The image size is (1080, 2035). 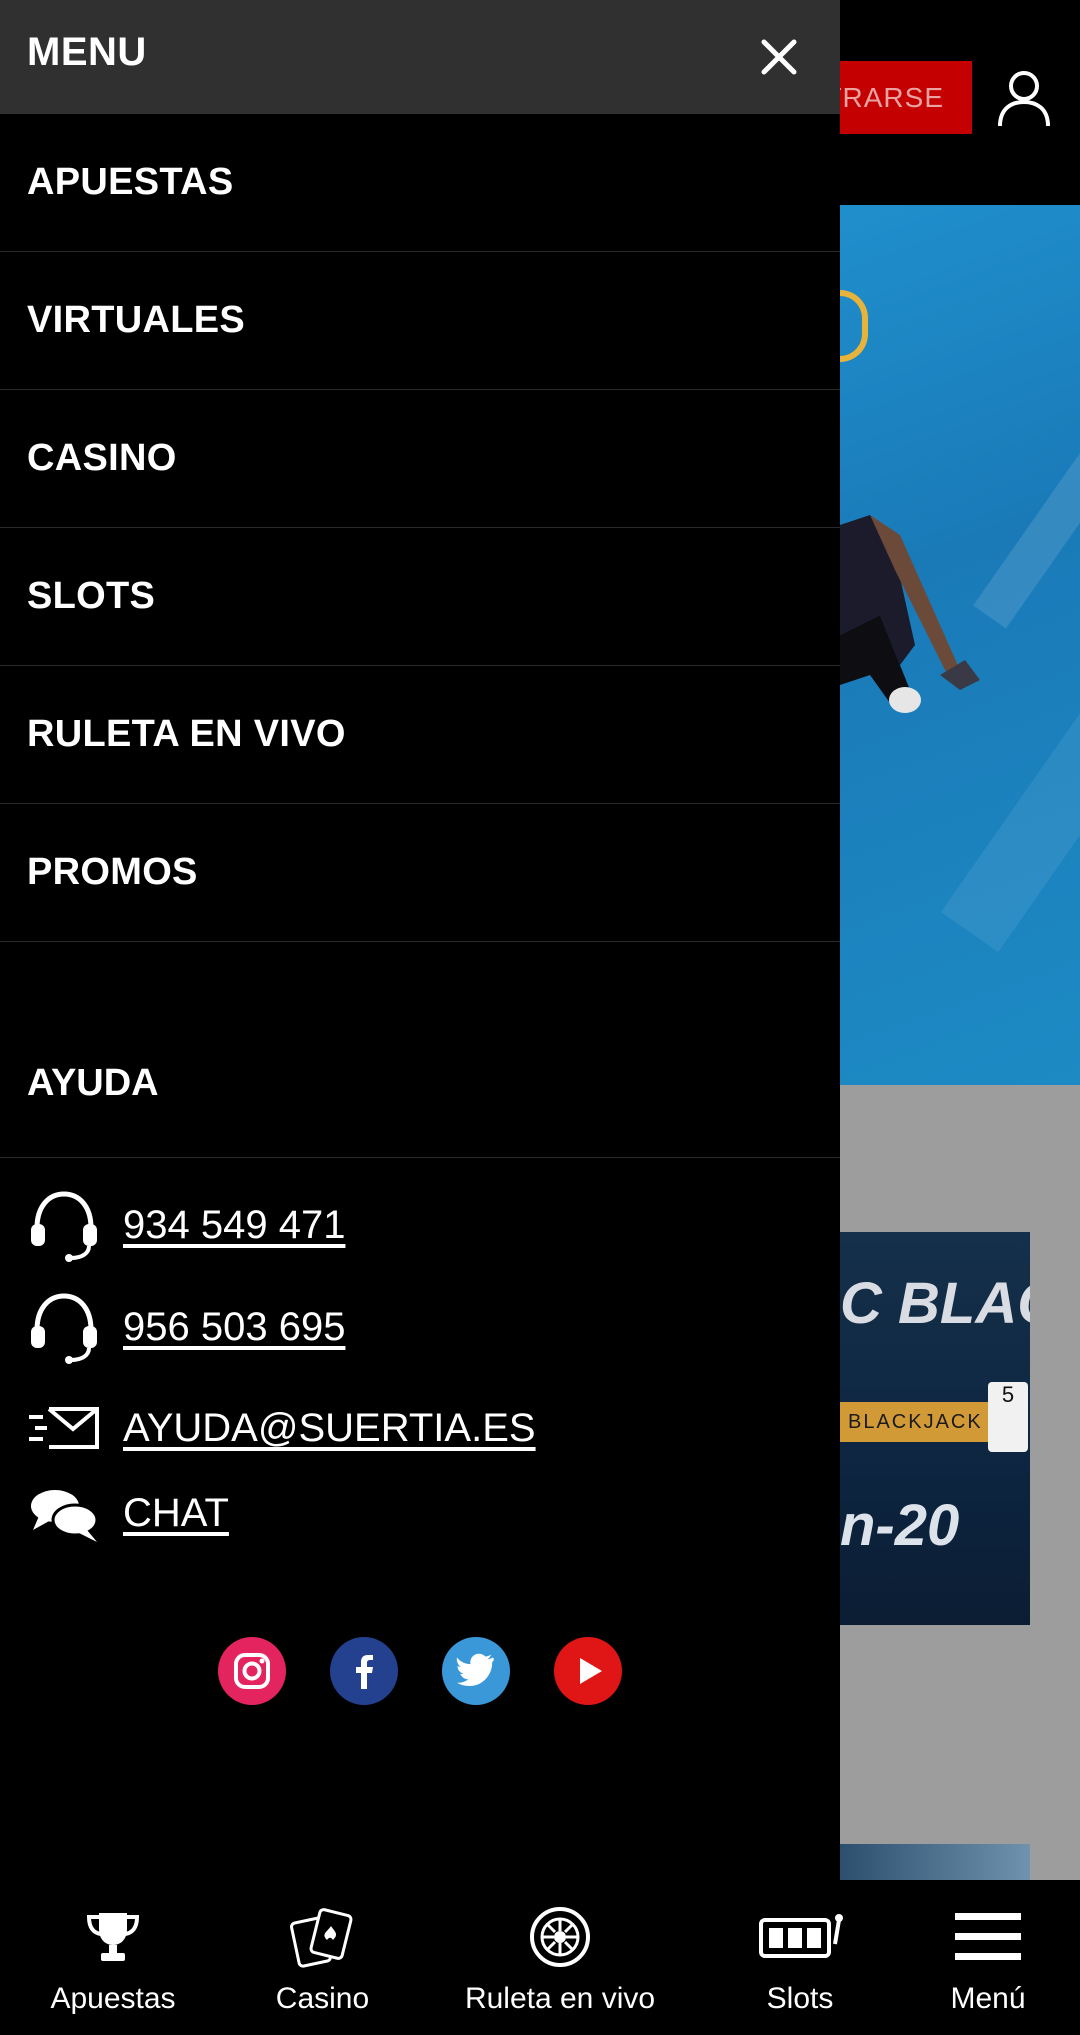 I want to click on chat-contact: CHAT, so click(x=128, y=1513).